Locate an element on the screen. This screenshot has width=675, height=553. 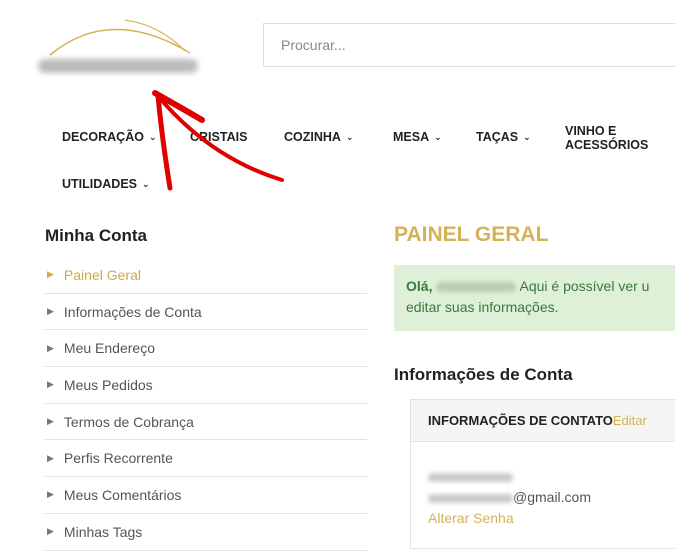
sidebar-item-label: Meus Comentários is located at coordinates (122, 494).